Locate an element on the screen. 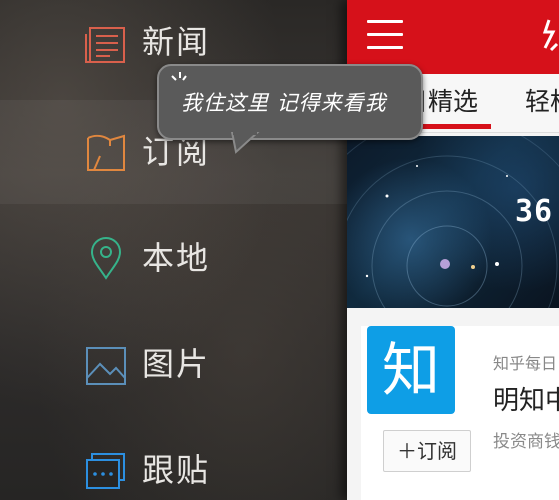 Image resolution: width=559 pixels, height=500 pixels. drawer-item-label: 本地 is located at coordinates (176, 258).